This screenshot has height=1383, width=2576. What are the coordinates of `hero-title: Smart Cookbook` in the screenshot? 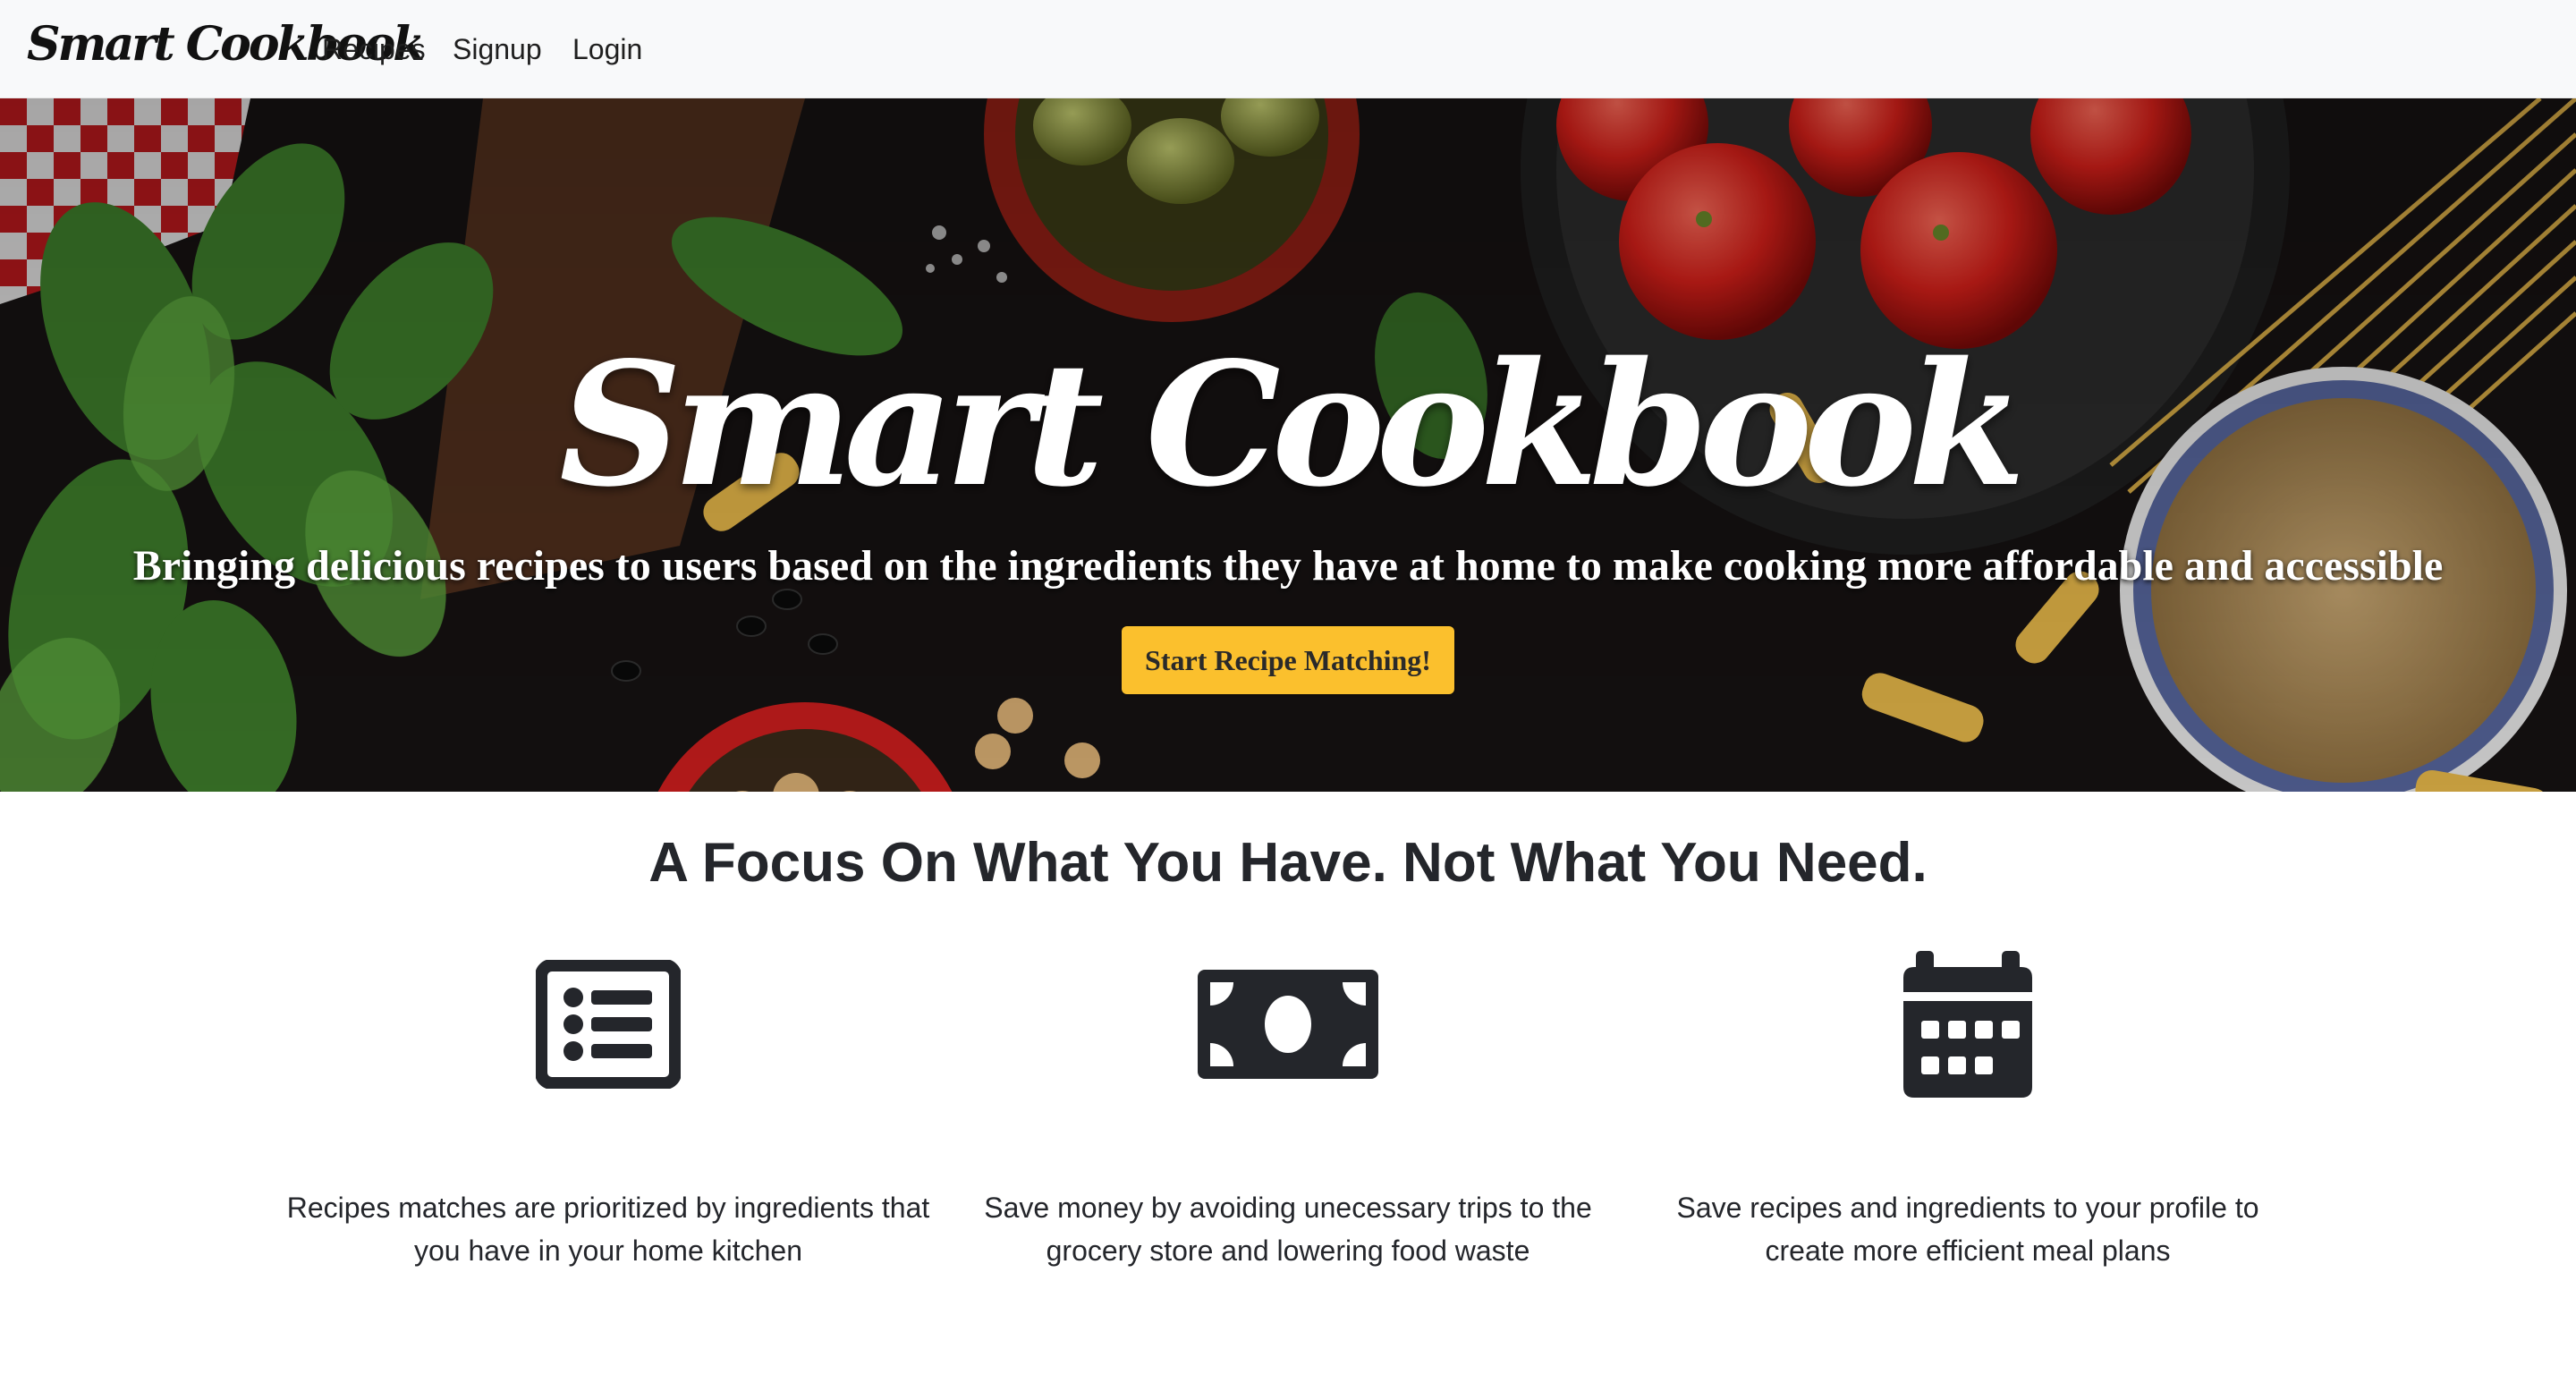 It's located at (1292, 425).